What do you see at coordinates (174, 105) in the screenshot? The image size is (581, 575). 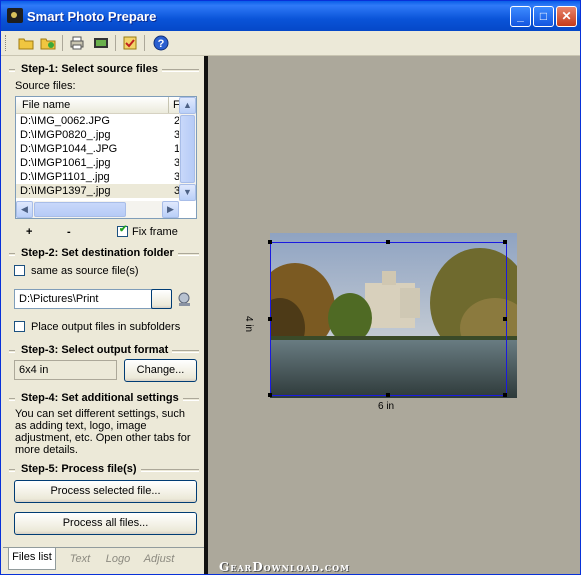 I see `column-header-f: F` at bounding box center [174, 105].